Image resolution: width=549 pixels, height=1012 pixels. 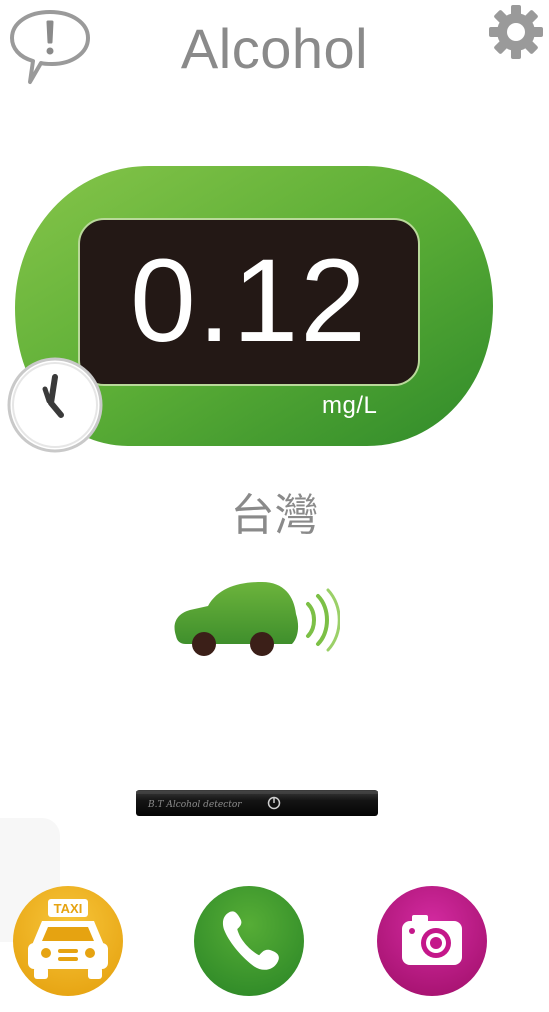 I want to click on gear-icon, so click(x=516, y=32).